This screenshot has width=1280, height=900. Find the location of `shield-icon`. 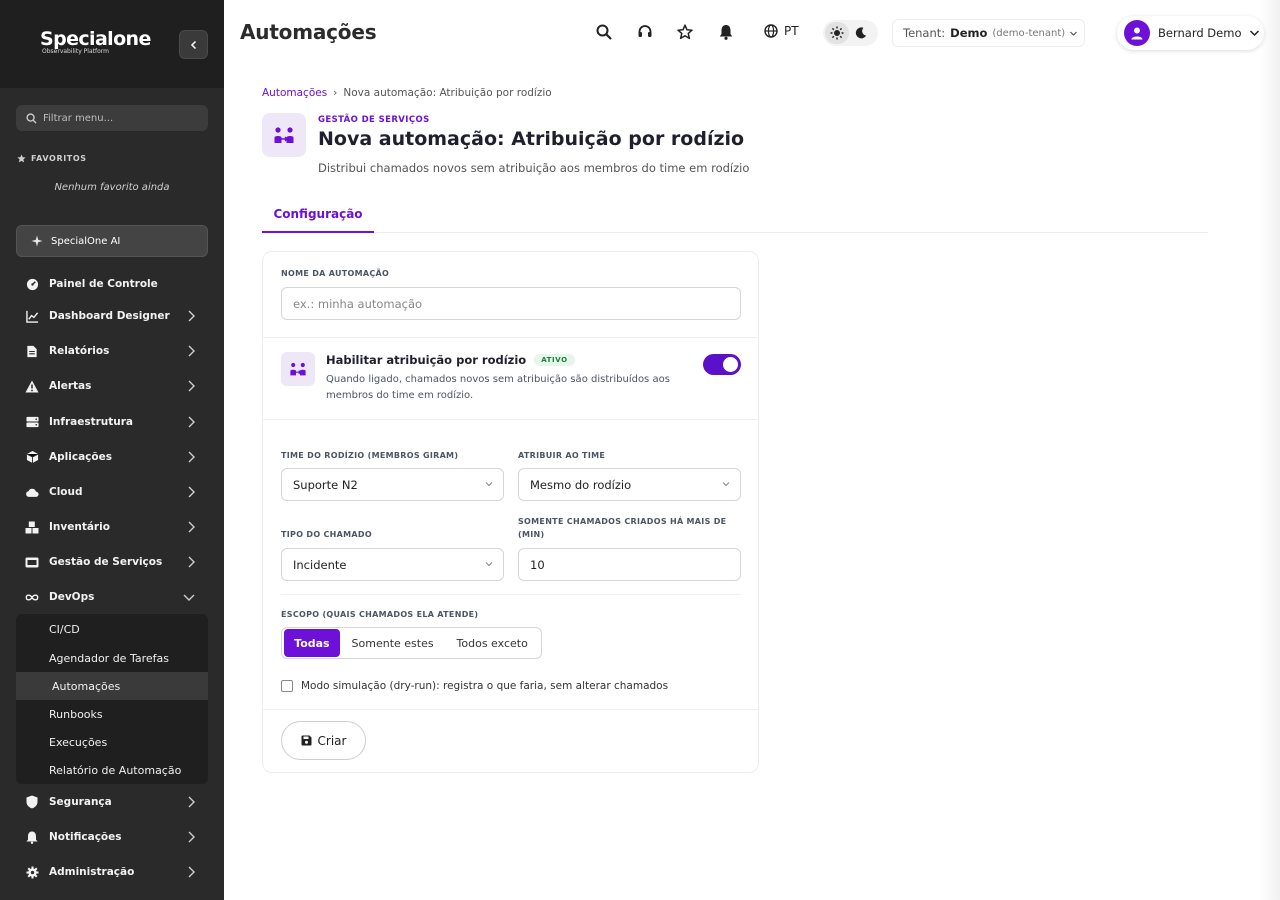

shield-icon is located at coordinates (32, 802).